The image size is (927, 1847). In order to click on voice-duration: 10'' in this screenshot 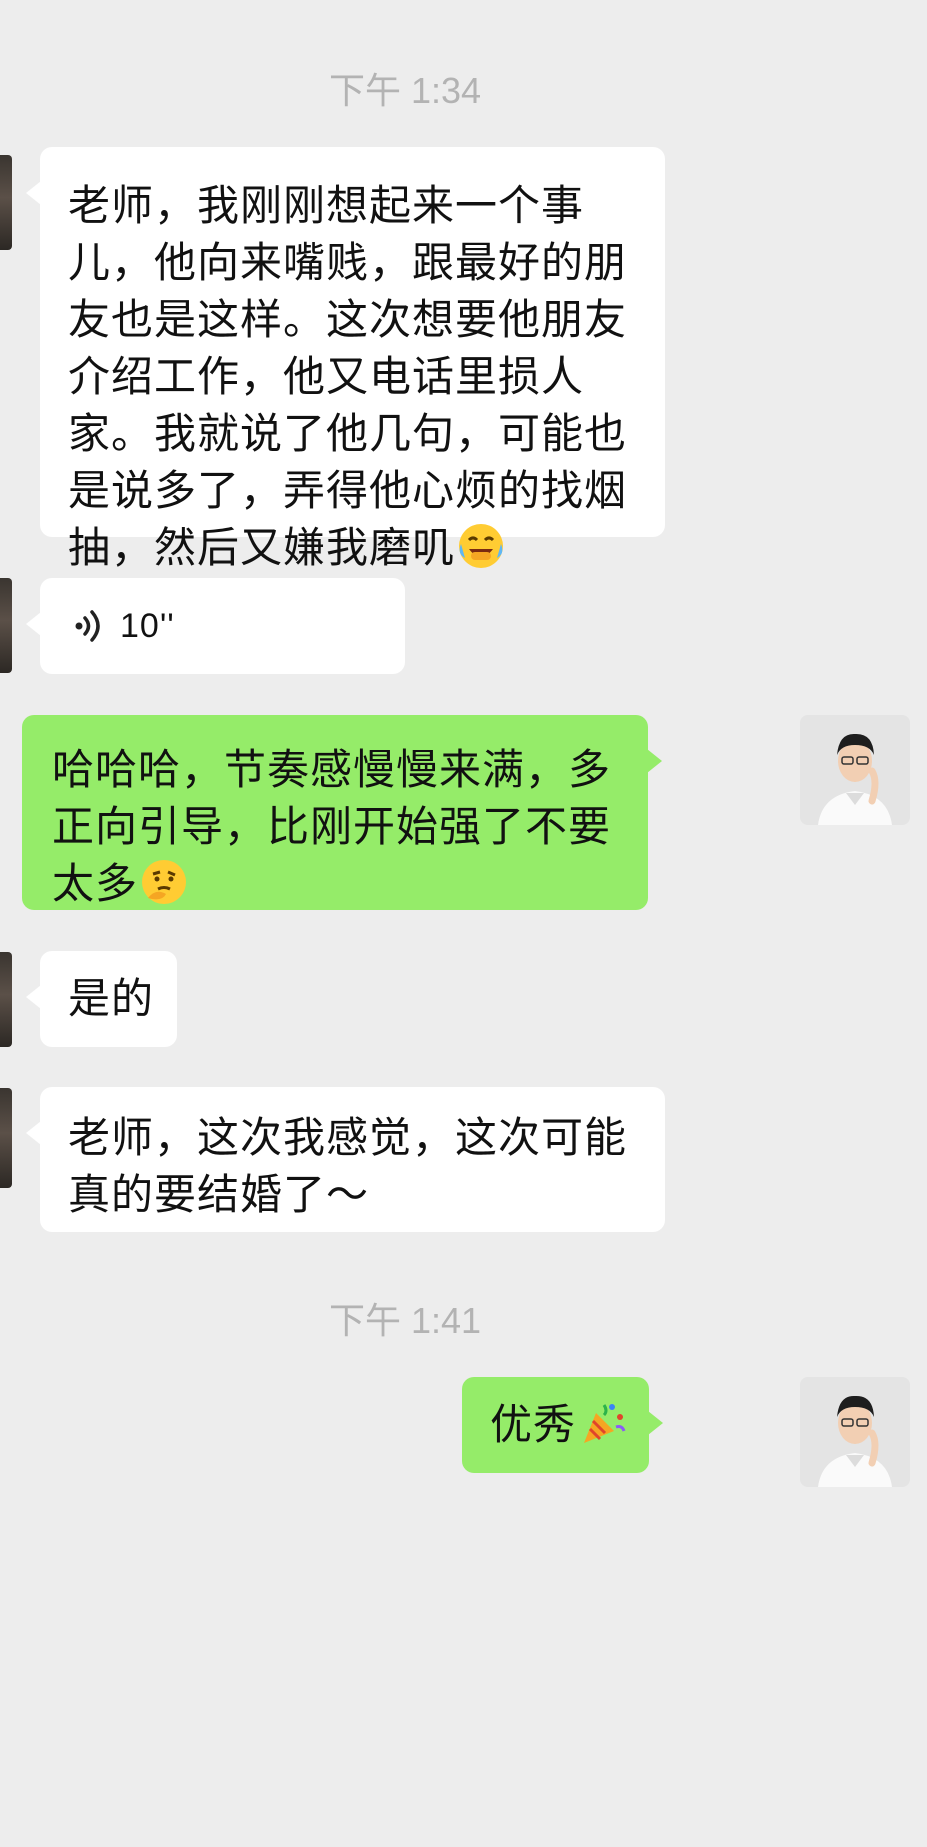, I will do `click(147, 625)`.